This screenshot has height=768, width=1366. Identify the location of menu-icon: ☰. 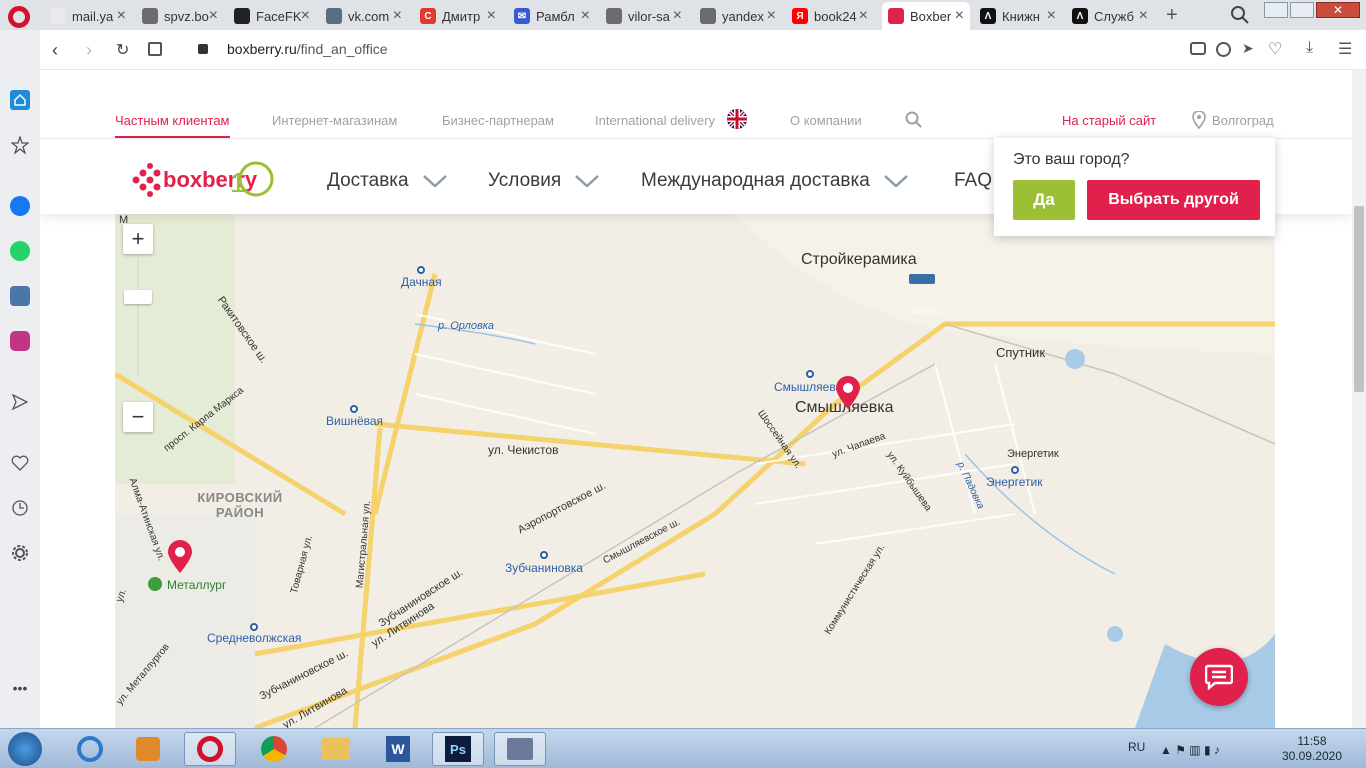
(1345, 49).